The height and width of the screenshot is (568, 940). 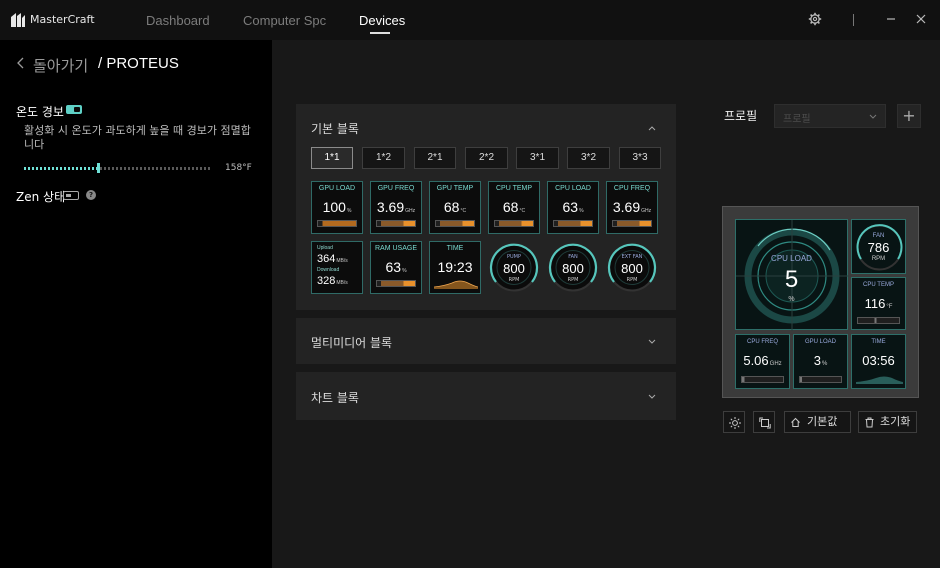 I want to click on size-1x2-button: 1*2, so click(x=383, y=158).